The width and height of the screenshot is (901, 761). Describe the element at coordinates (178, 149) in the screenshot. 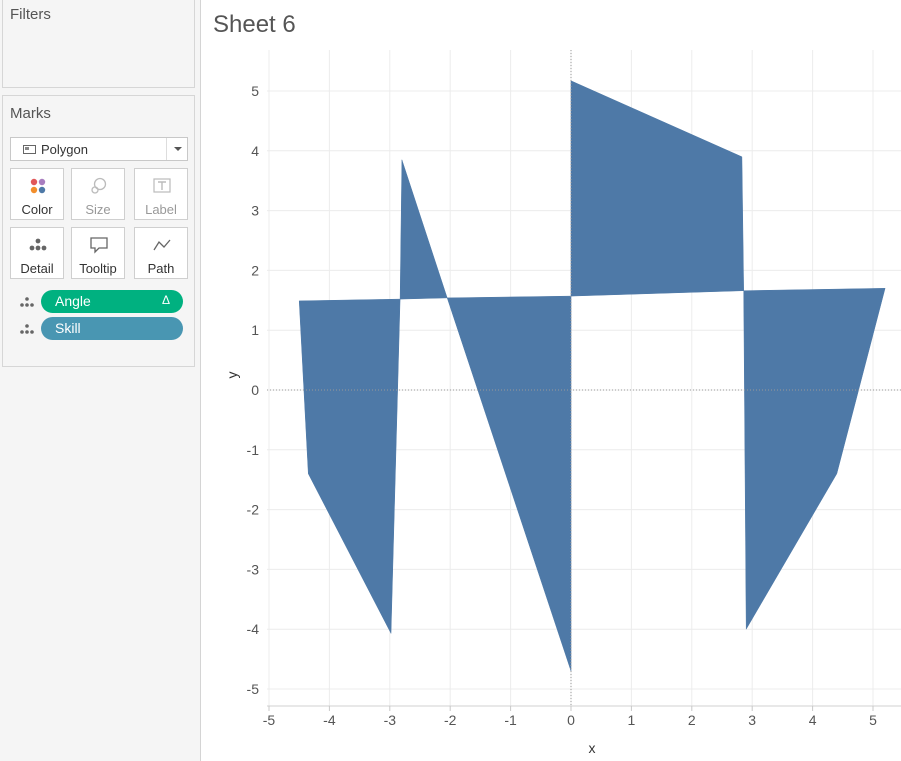

I see `chevron-down-icon` at that location.